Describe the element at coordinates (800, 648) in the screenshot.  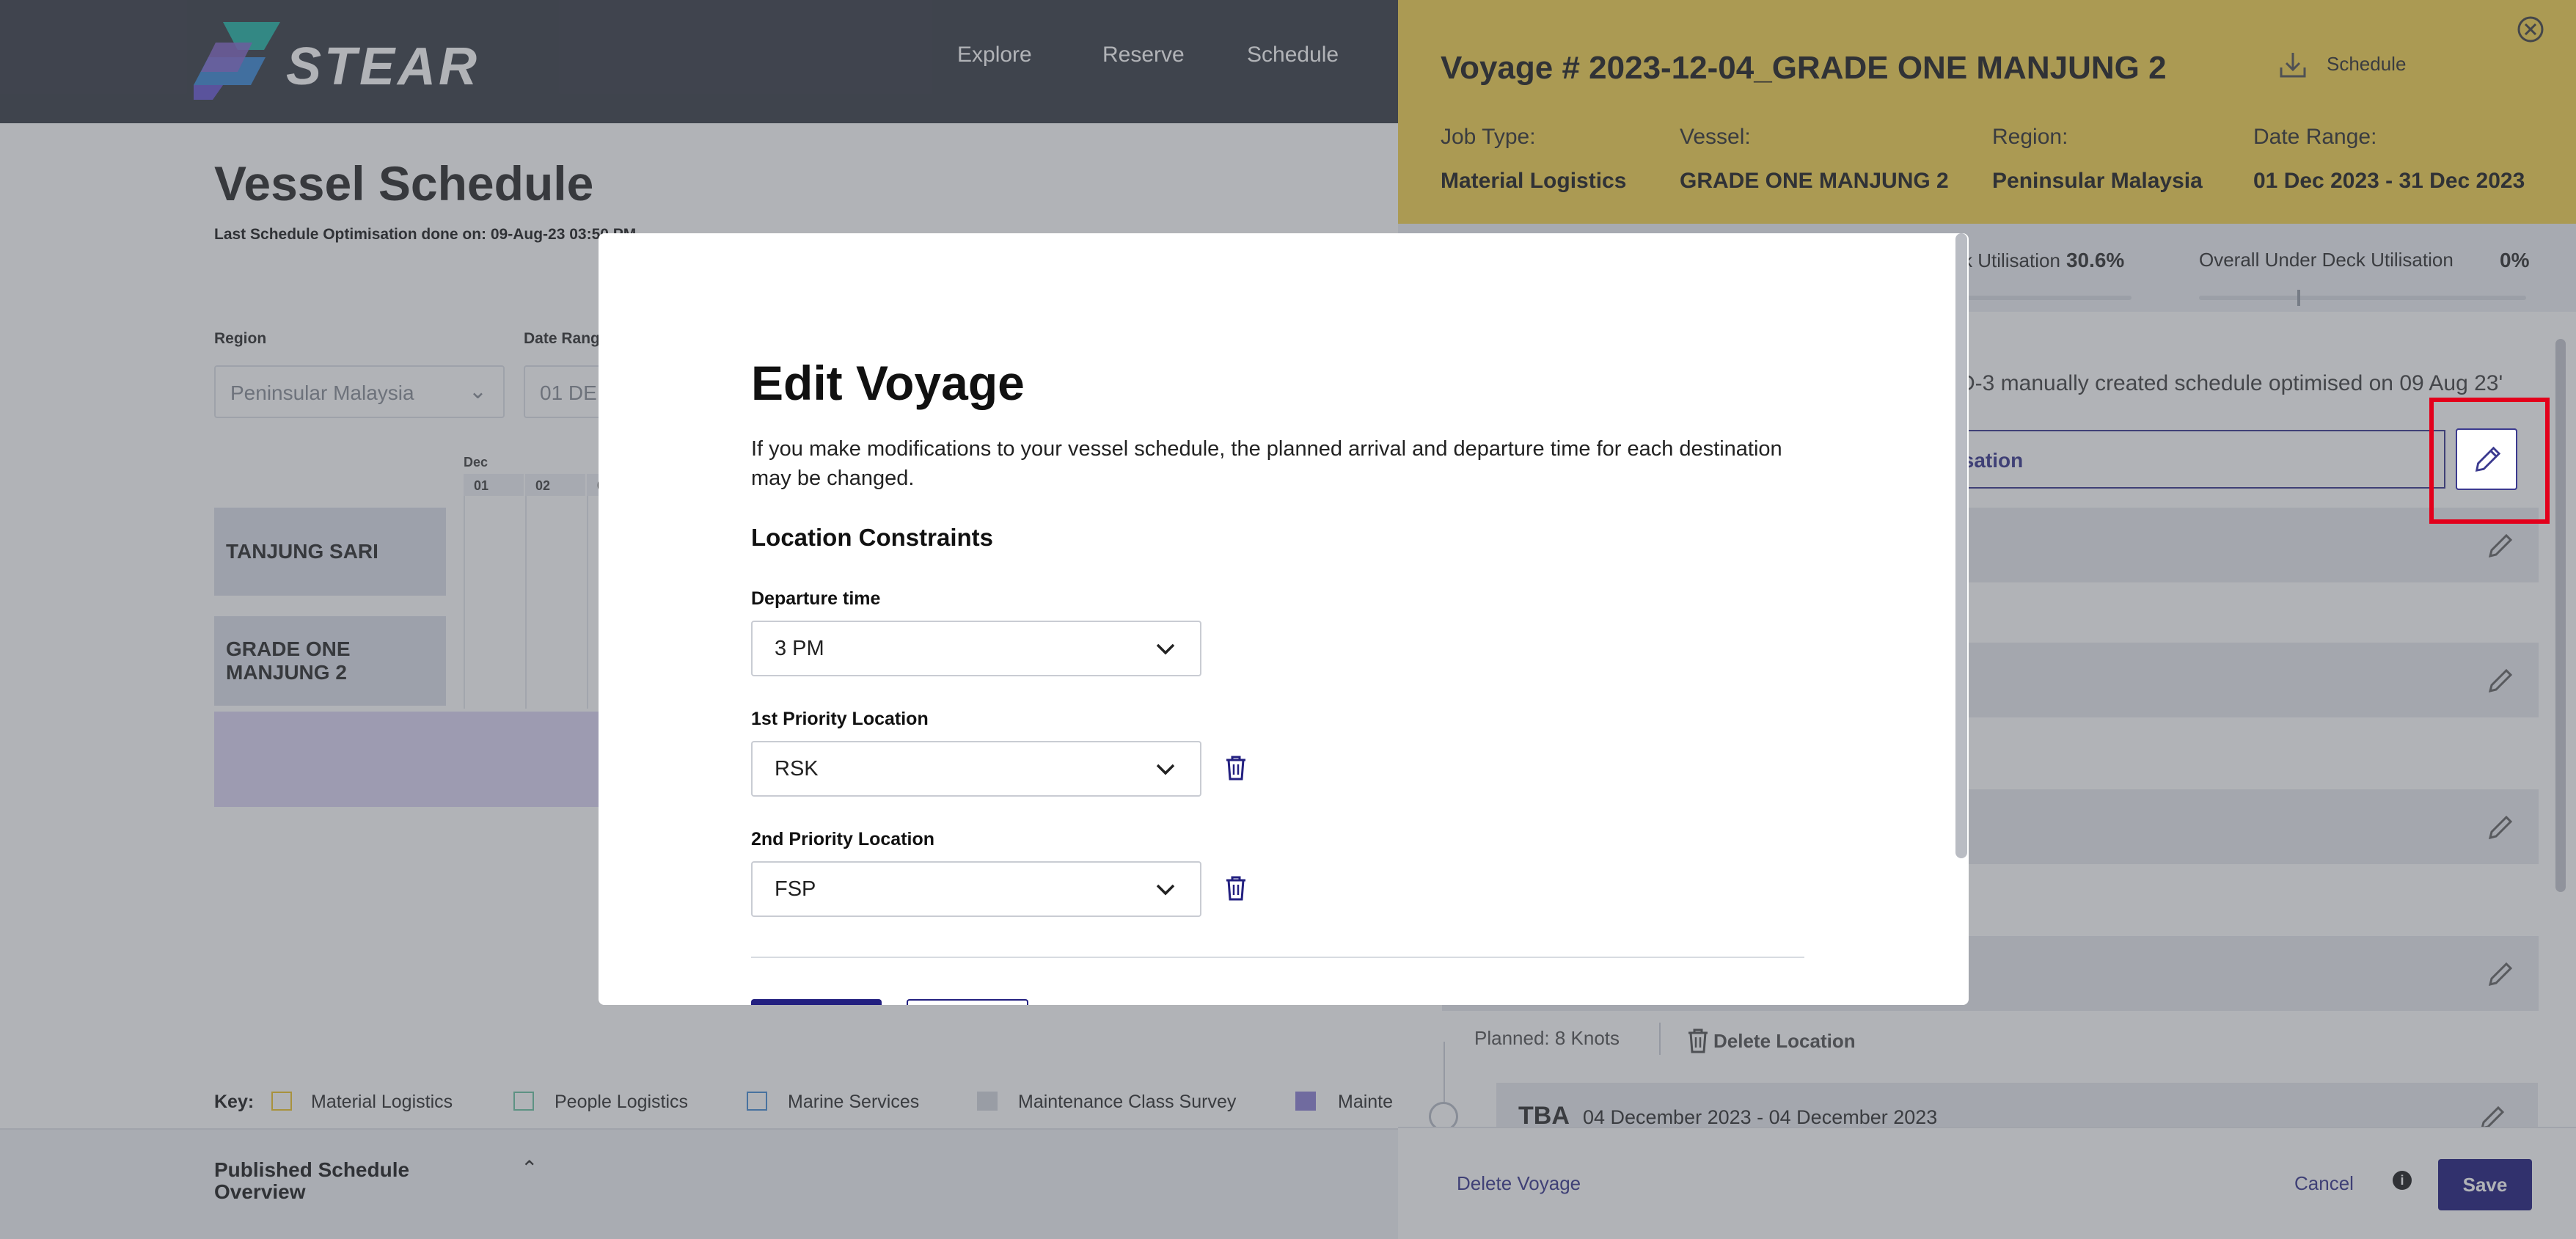
I see `departure-time-value: 3 PM` at that location.